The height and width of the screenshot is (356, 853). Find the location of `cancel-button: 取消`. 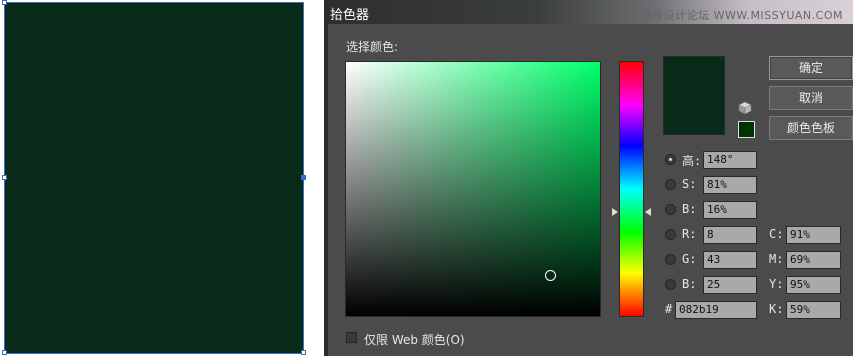

cancel-button: 取消 is located at coordinates (811, 98).